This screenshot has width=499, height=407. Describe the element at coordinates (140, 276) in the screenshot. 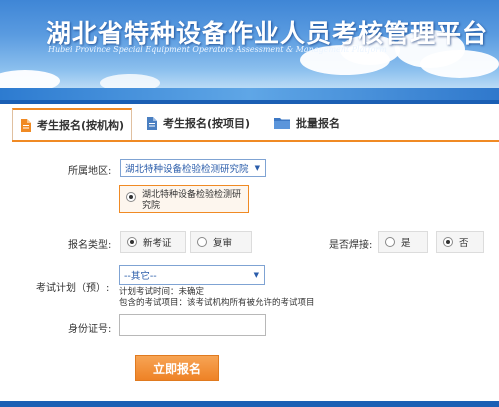

I see `plan-select-value: --其它--` at that location.